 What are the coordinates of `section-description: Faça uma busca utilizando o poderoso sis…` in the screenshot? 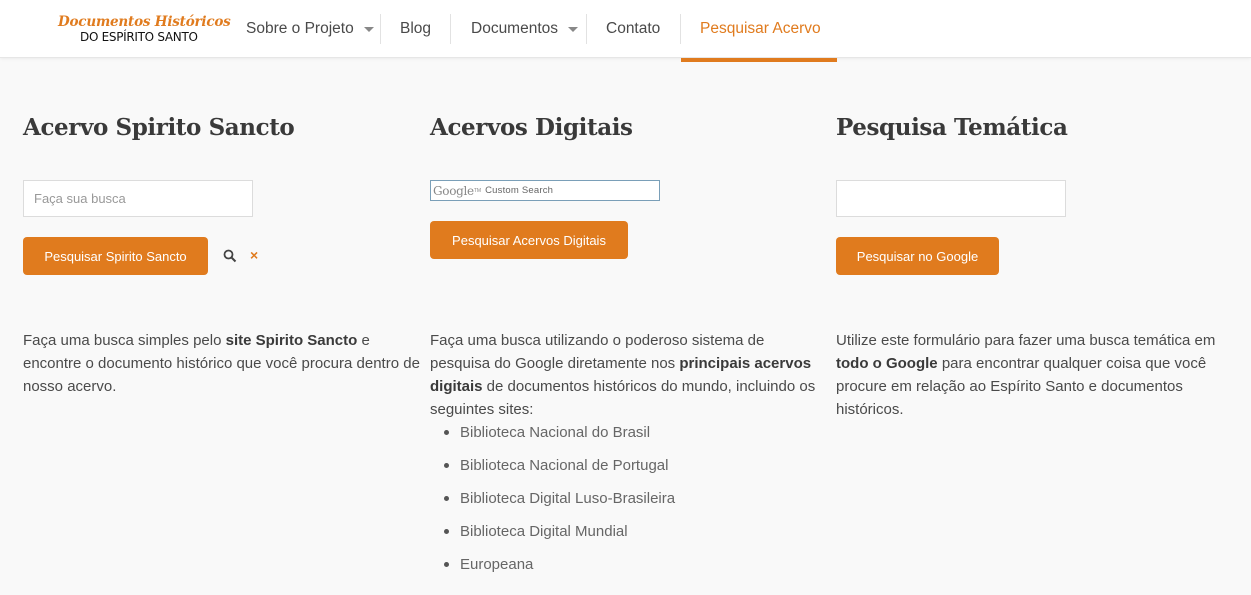 It's located at (623, 375).